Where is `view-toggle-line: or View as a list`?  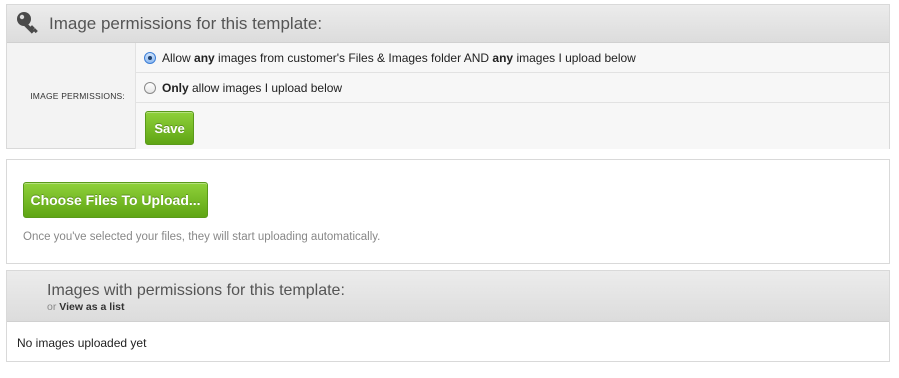
view-toggle-line: or View as a list is located at coordinates (85, 307).